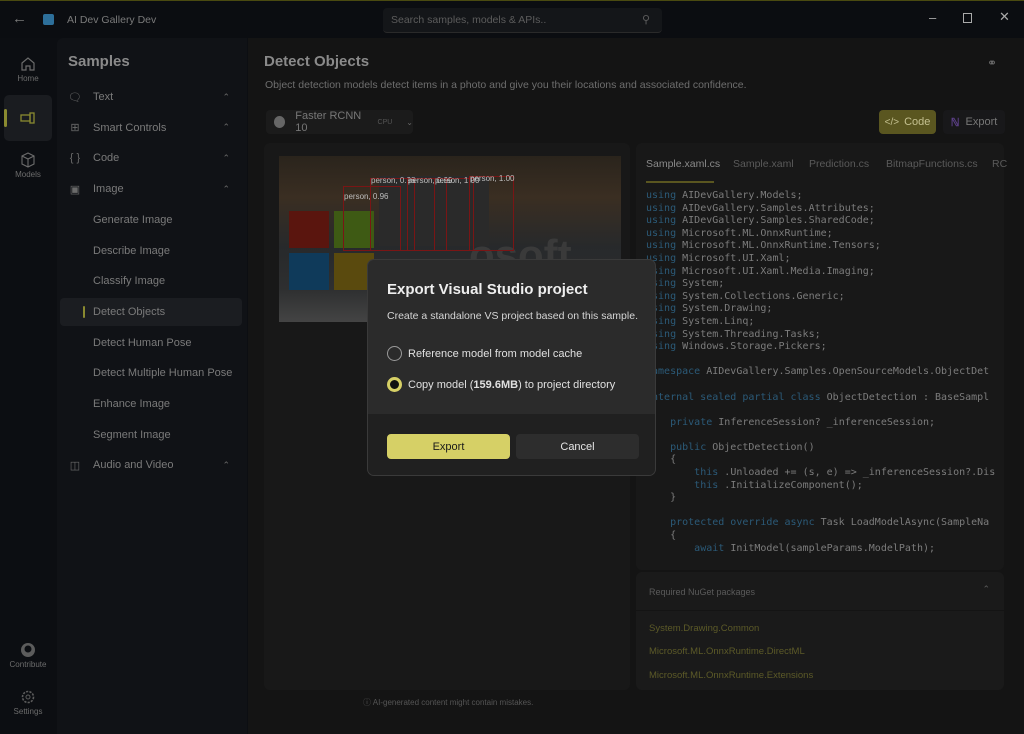  I want to click on export-confirm-button: Export, so click(448, 446).